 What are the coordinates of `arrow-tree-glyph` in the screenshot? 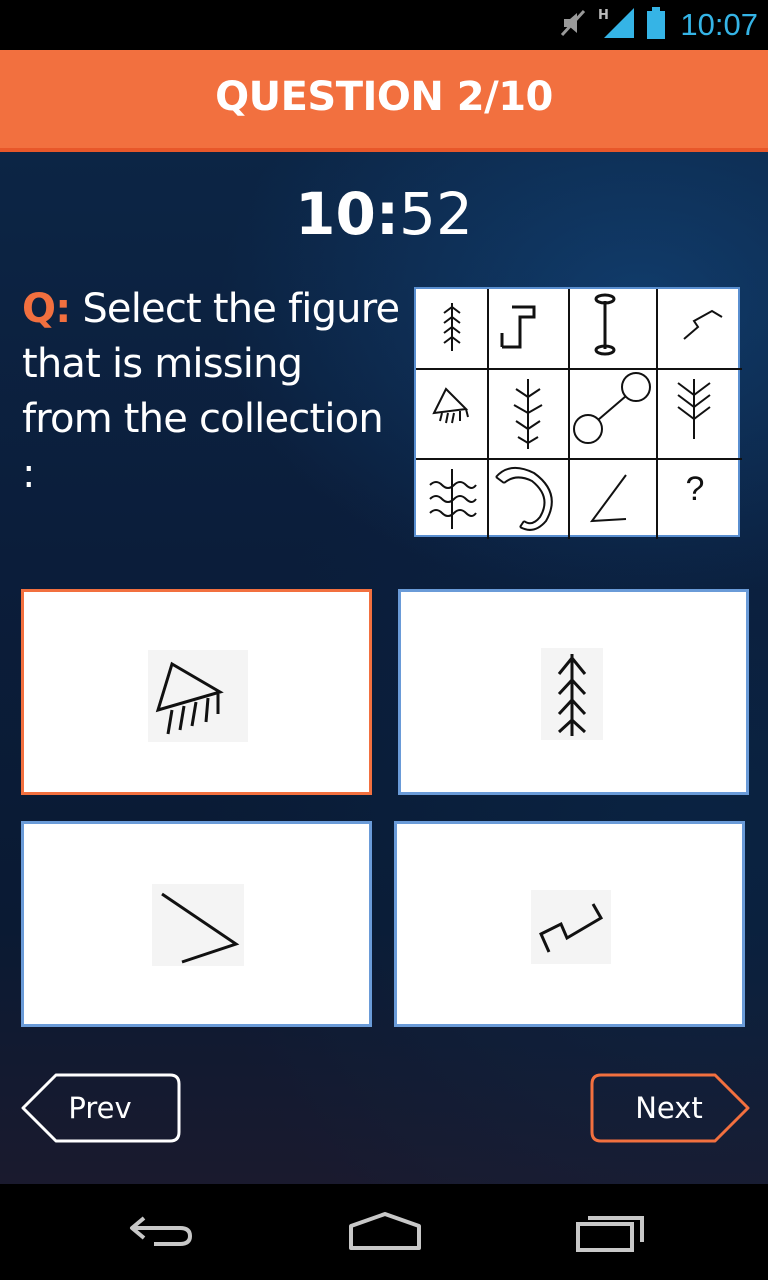 It's located at (452, 327).